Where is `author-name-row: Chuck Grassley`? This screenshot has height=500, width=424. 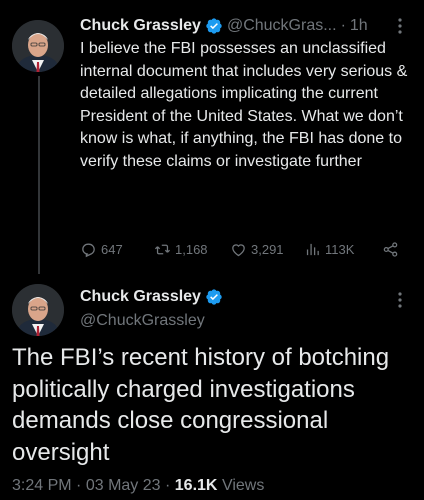
author-name-row: Chuck Grassley is located at coordinates (151, 297).